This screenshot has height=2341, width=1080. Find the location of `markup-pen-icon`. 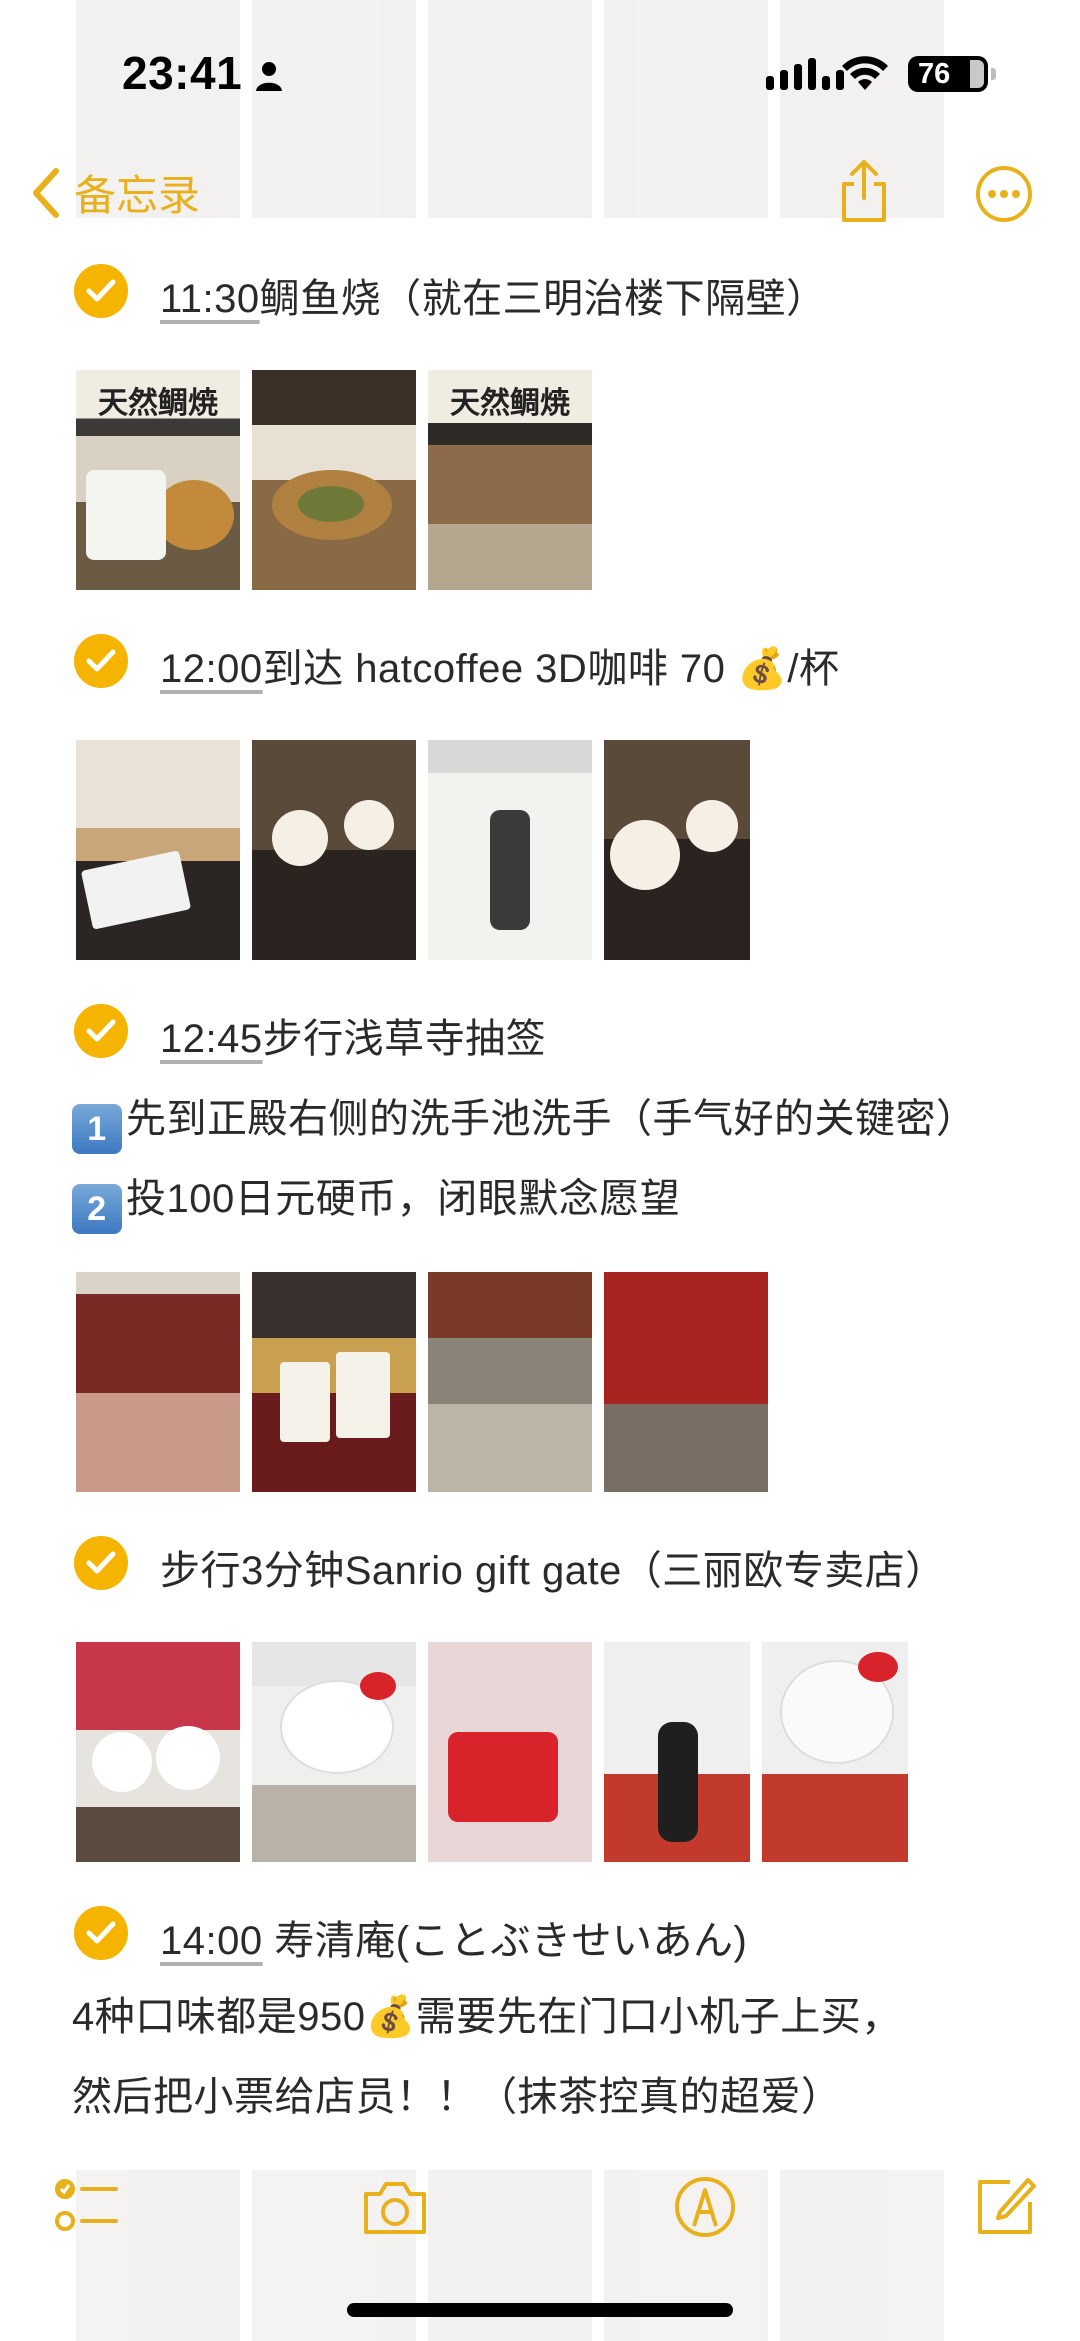

markup-pen-icon is located at coordinates (705, 2207).